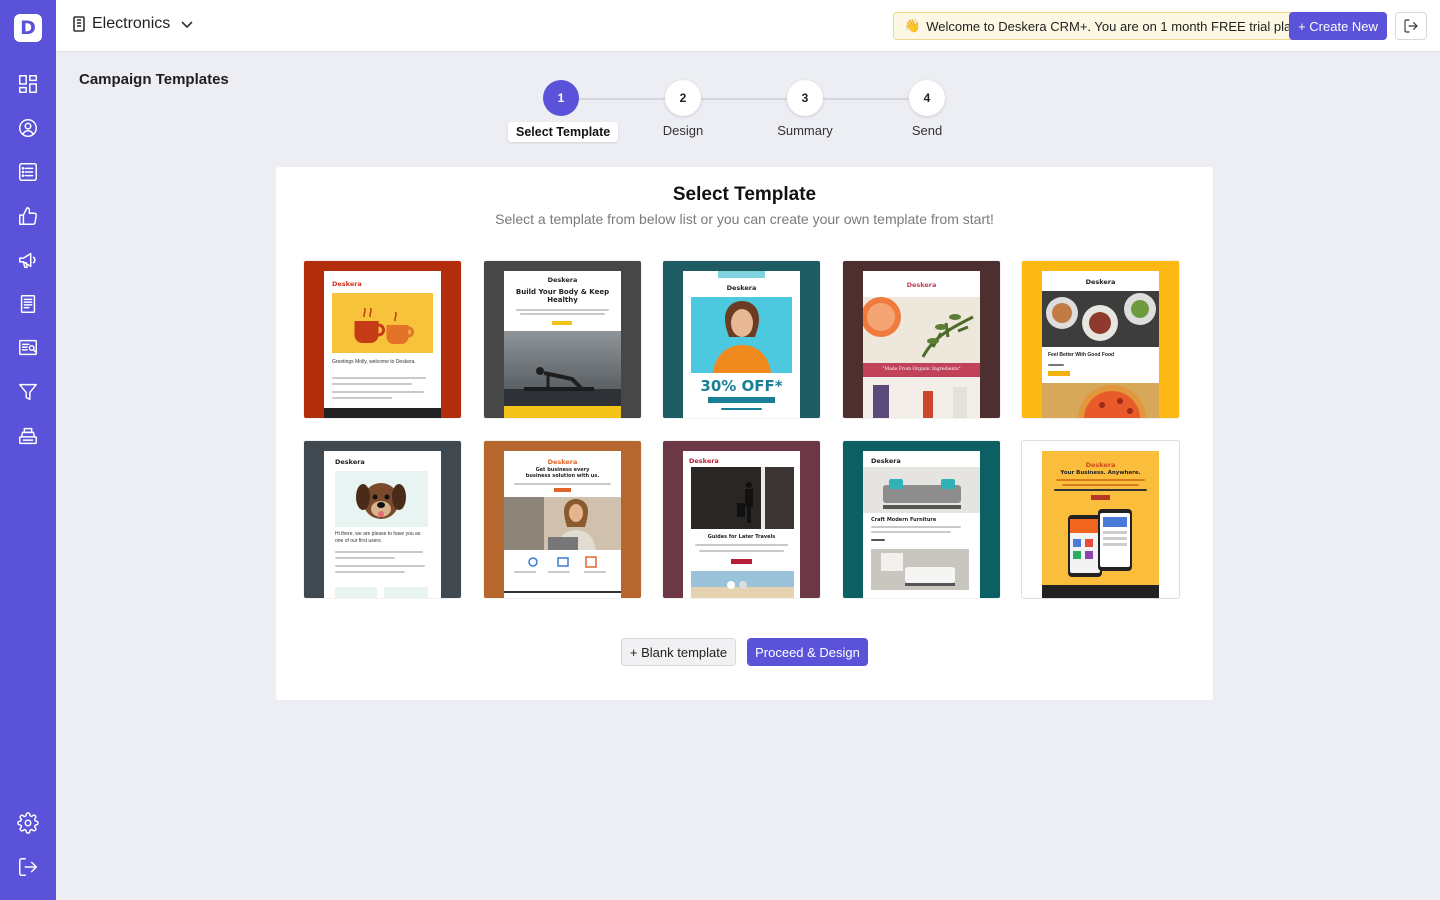  What do you see at coordinates (807, 652) in the screenshot?
I see `proceed-design-button: Proceed & Design` at bounding box center [807, 652].